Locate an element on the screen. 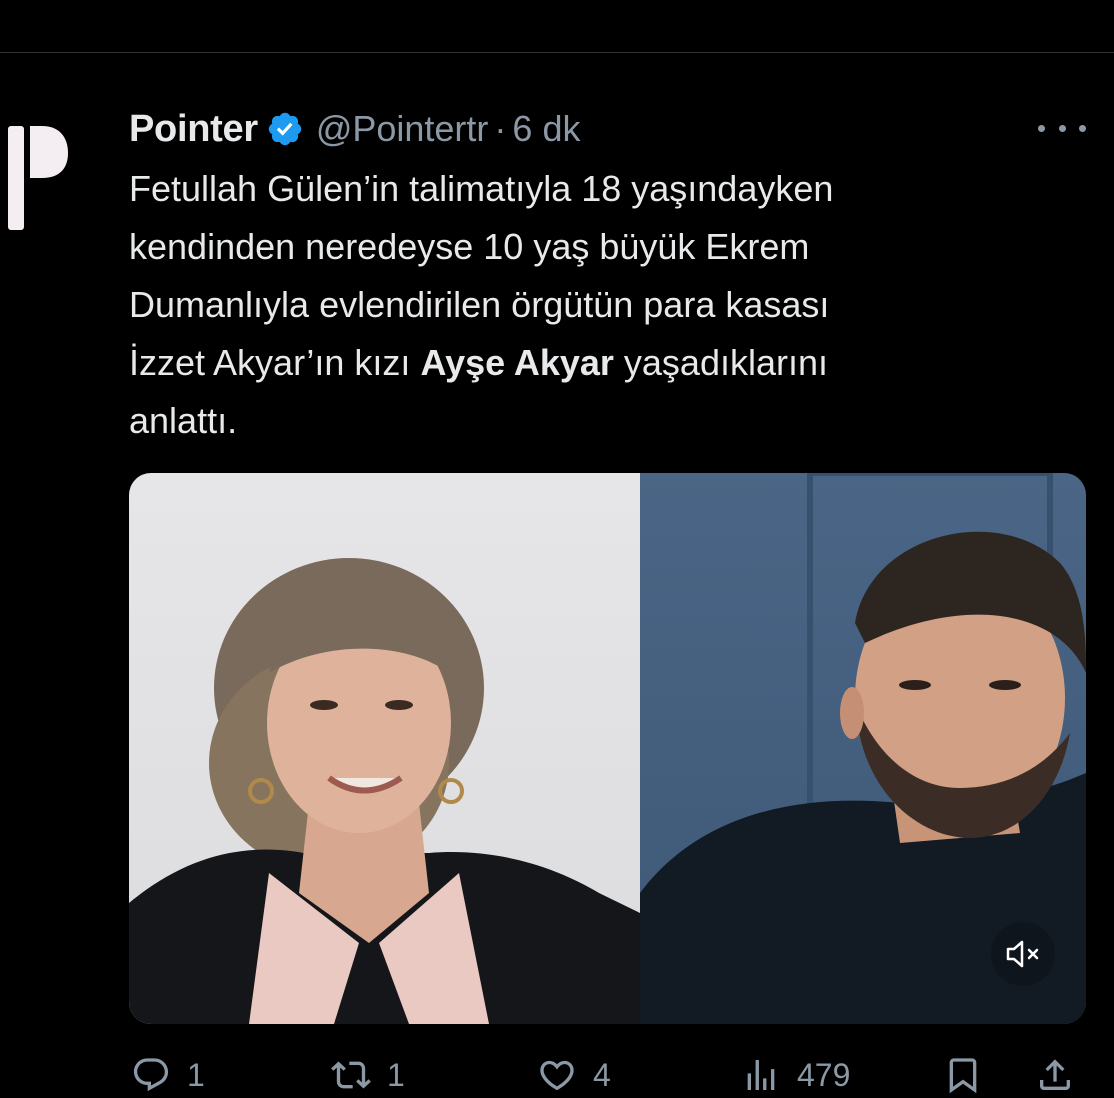  reply-button: 1 is located at coordinates (167, 1075).